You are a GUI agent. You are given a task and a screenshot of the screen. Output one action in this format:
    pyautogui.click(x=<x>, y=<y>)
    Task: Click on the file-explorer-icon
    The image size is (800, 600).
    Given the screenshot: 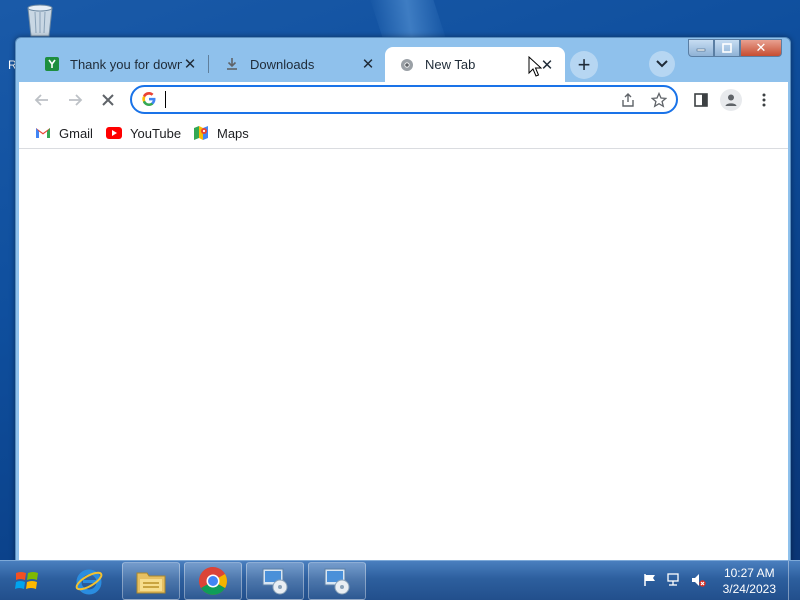 What is the action you would take?
    pyautogui.click(x=151, y=583)
    